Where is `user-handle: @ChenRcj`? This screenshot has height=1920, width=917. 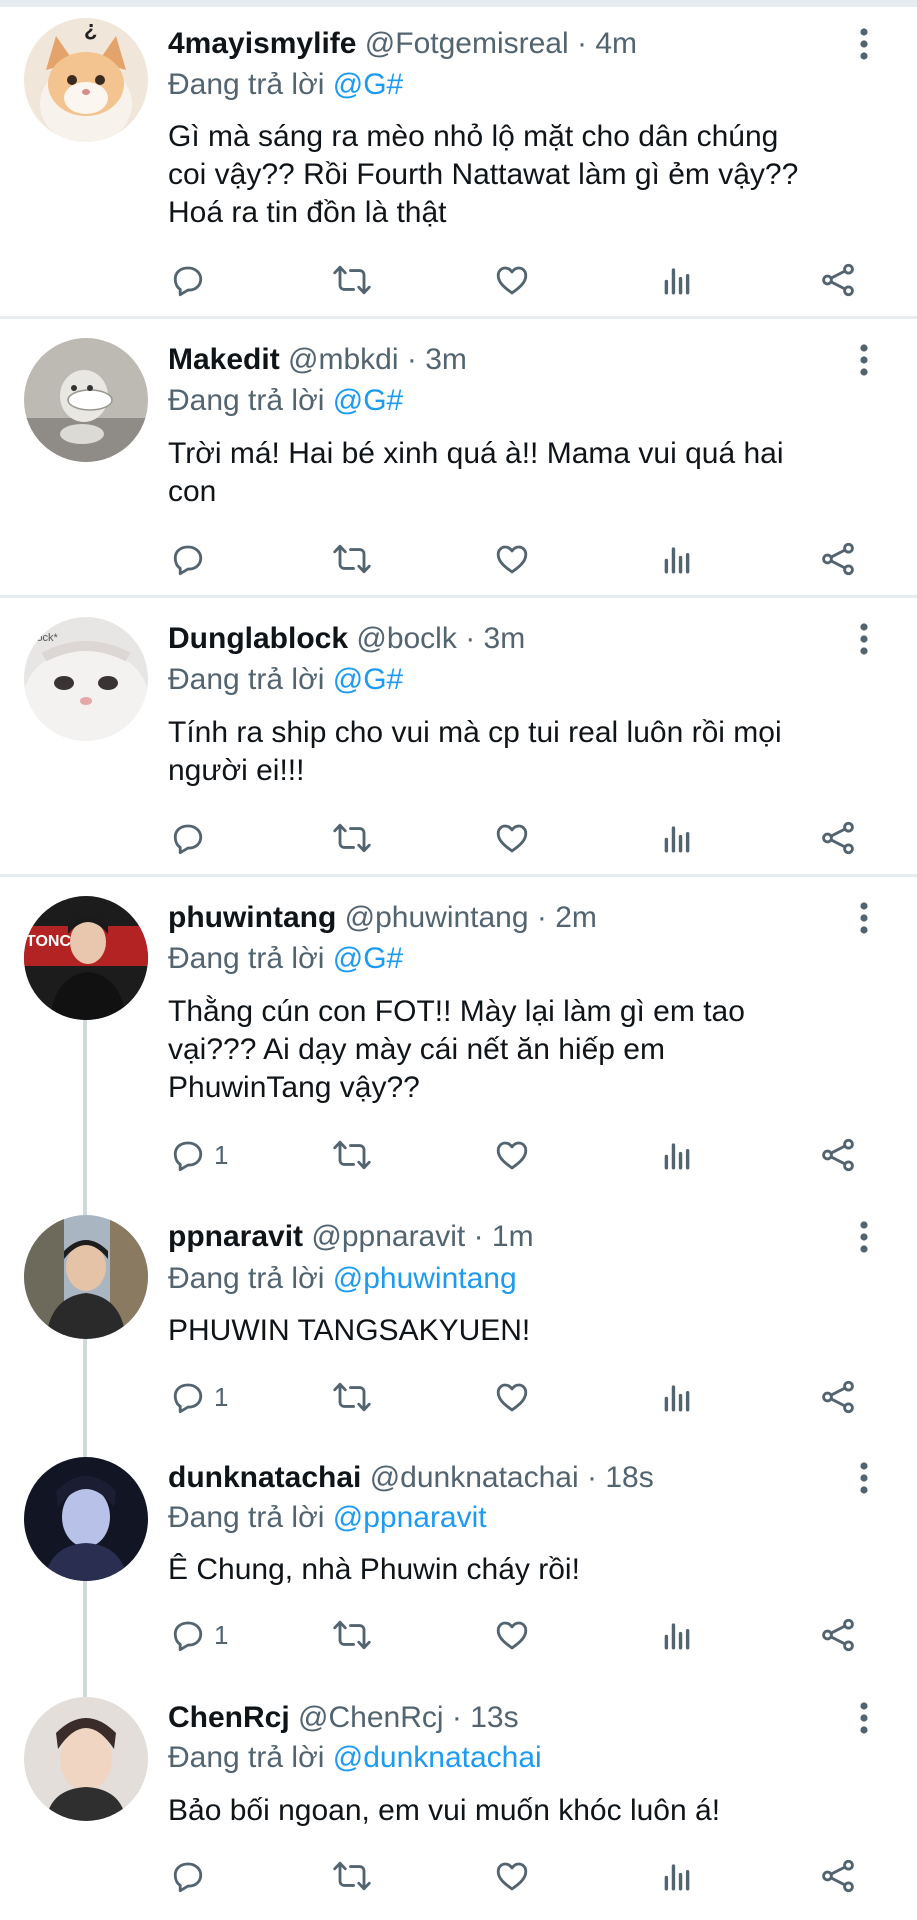 user-handle: @ChenRcj is located at coordinates (371, 1717).